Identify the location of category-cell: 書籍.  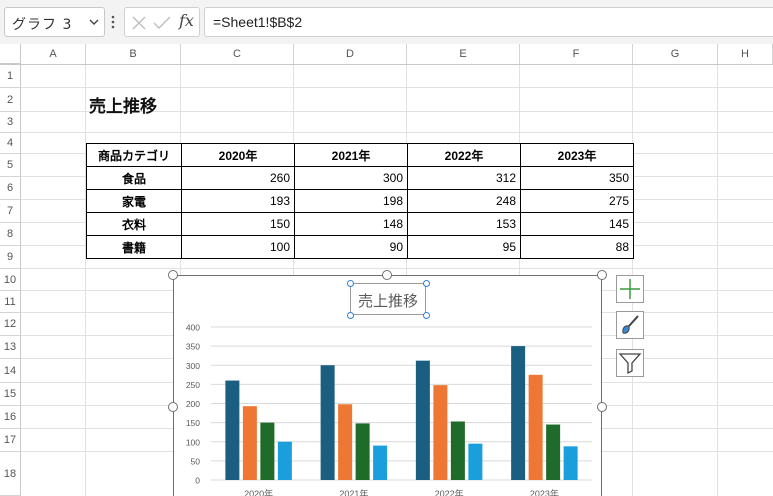
(134, 247).